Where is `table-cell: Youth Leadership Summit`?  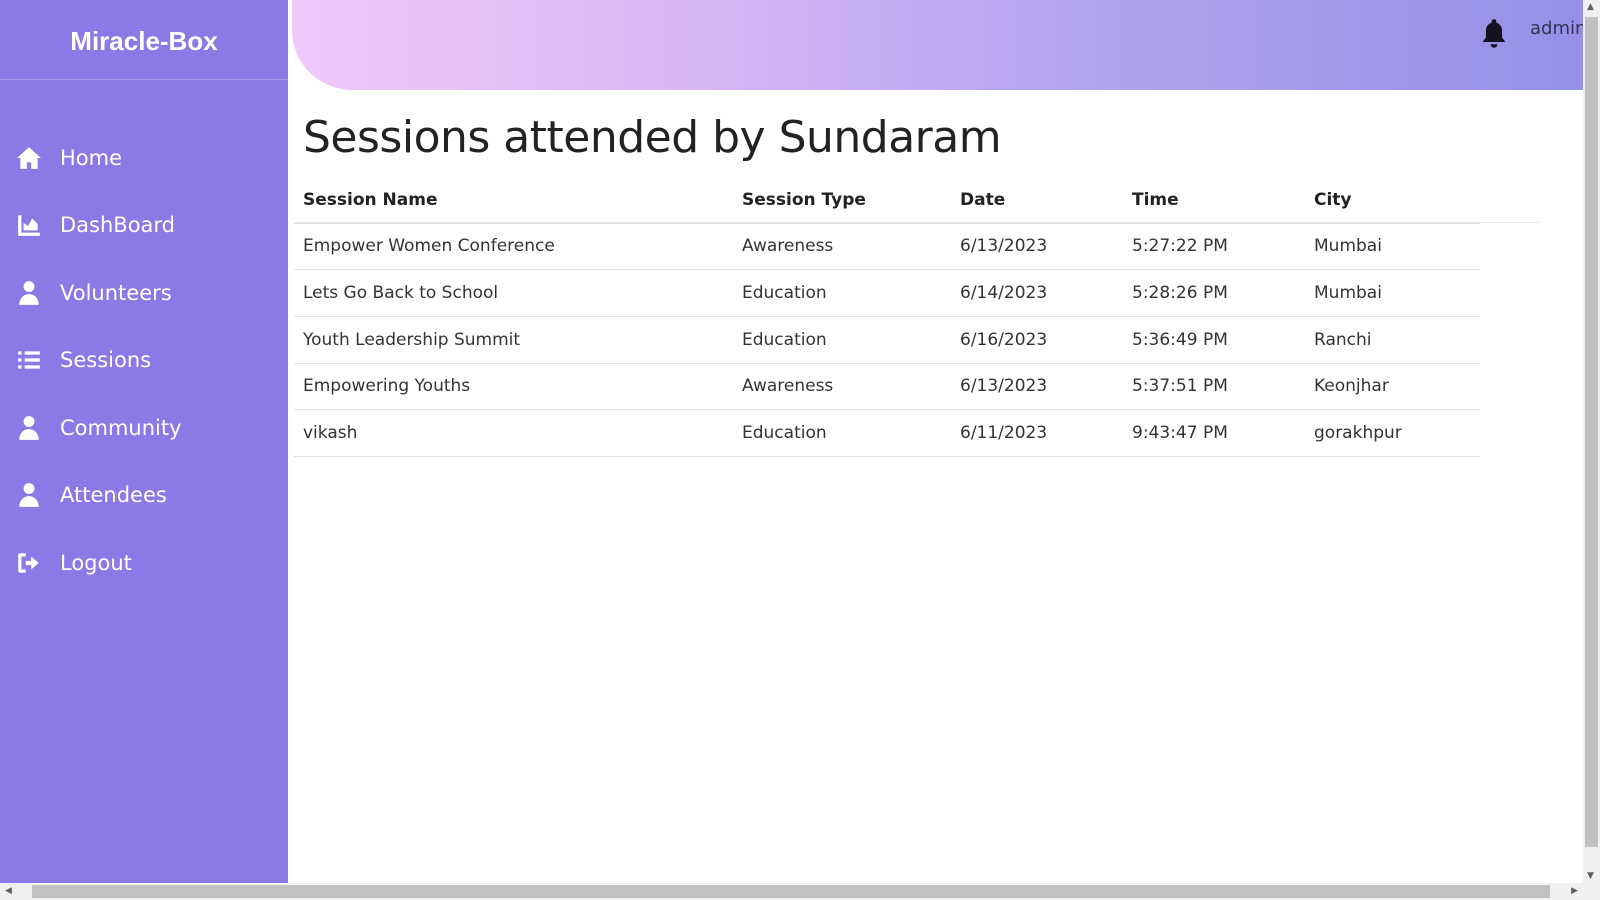 table-cell: Youth Leadership Summit is located at coordinates (513, 340).